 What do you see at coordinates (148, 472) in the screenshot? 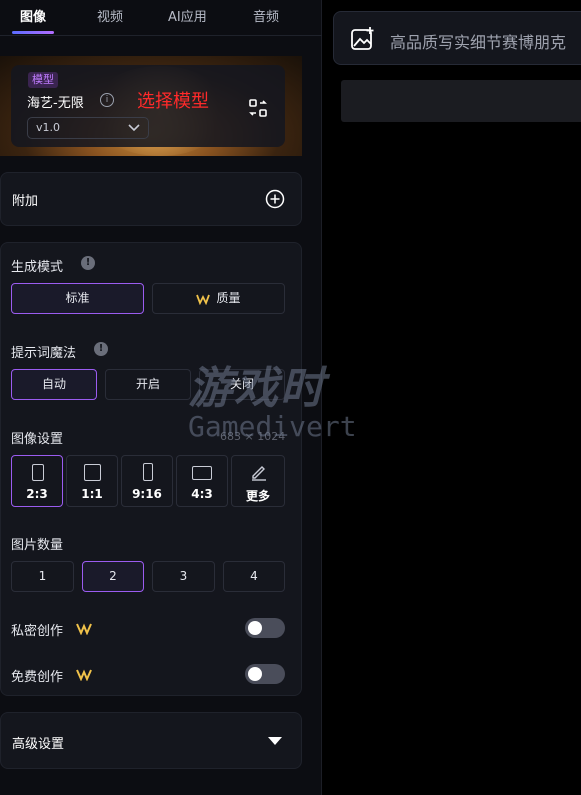
I see `tall-shape-icon` at bounding box center [148, 472].